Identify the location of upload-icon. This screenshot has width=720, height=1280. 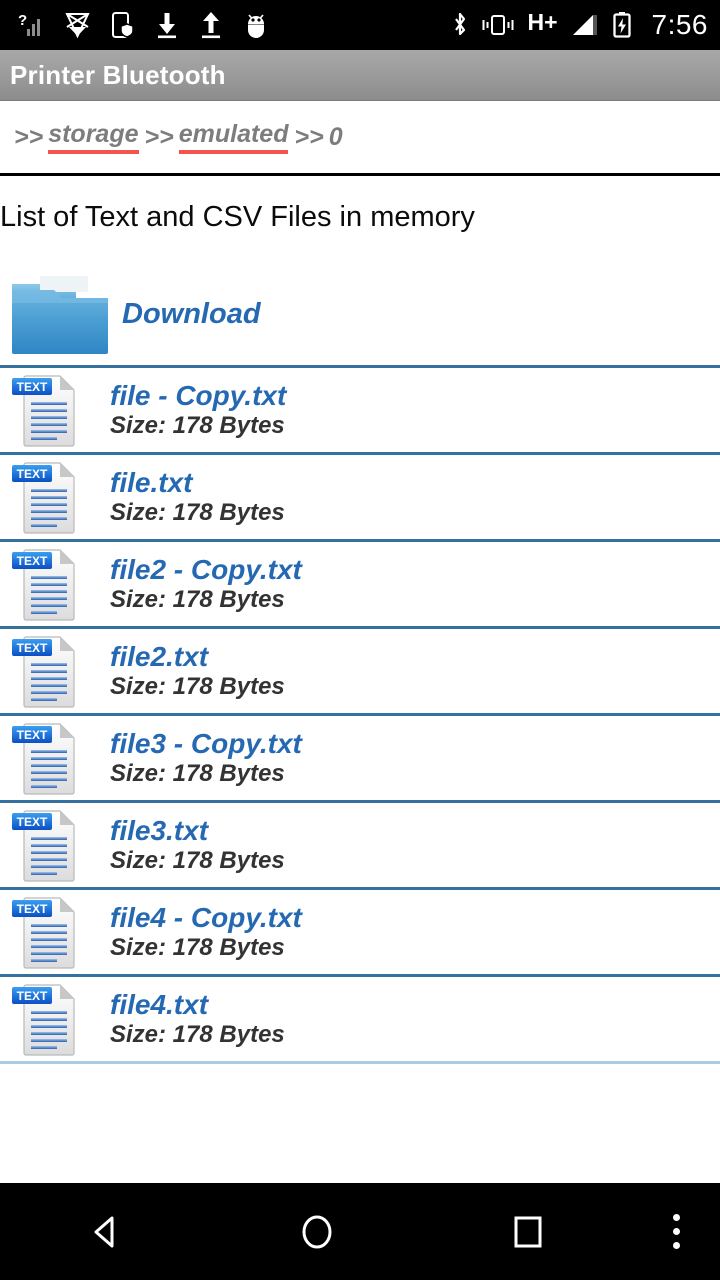
(211, 25).